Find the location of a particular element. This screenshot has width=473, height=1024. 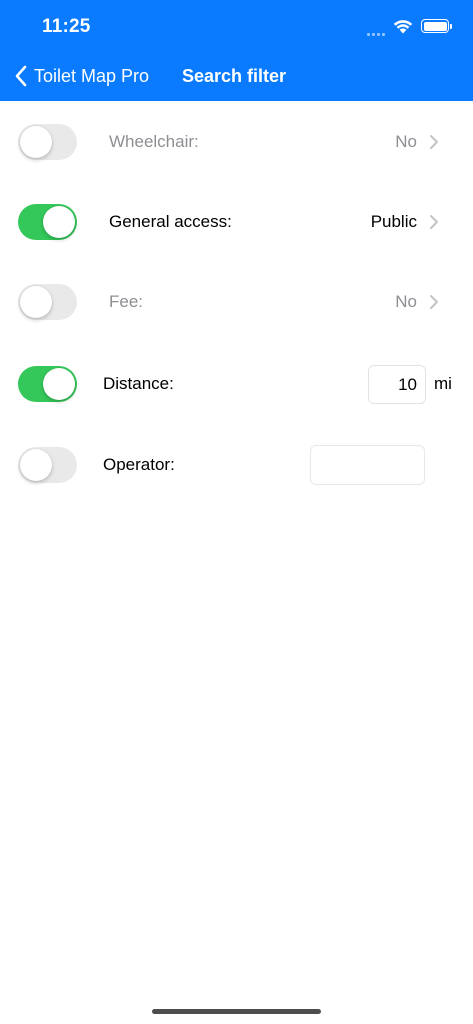

distance-unit: mi is located at coordinates (443, 383).